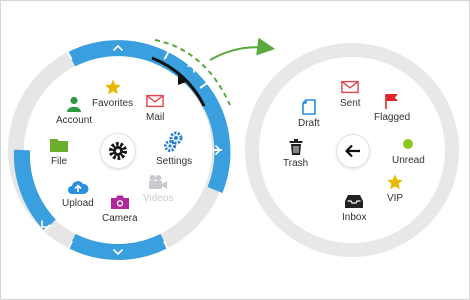 Image resolution: width=470 pixels, height=300 pixels. What do you see at coordinates (392, 101) in the screenshot?
I see `flag-icon` at bounding box center [392, 101].